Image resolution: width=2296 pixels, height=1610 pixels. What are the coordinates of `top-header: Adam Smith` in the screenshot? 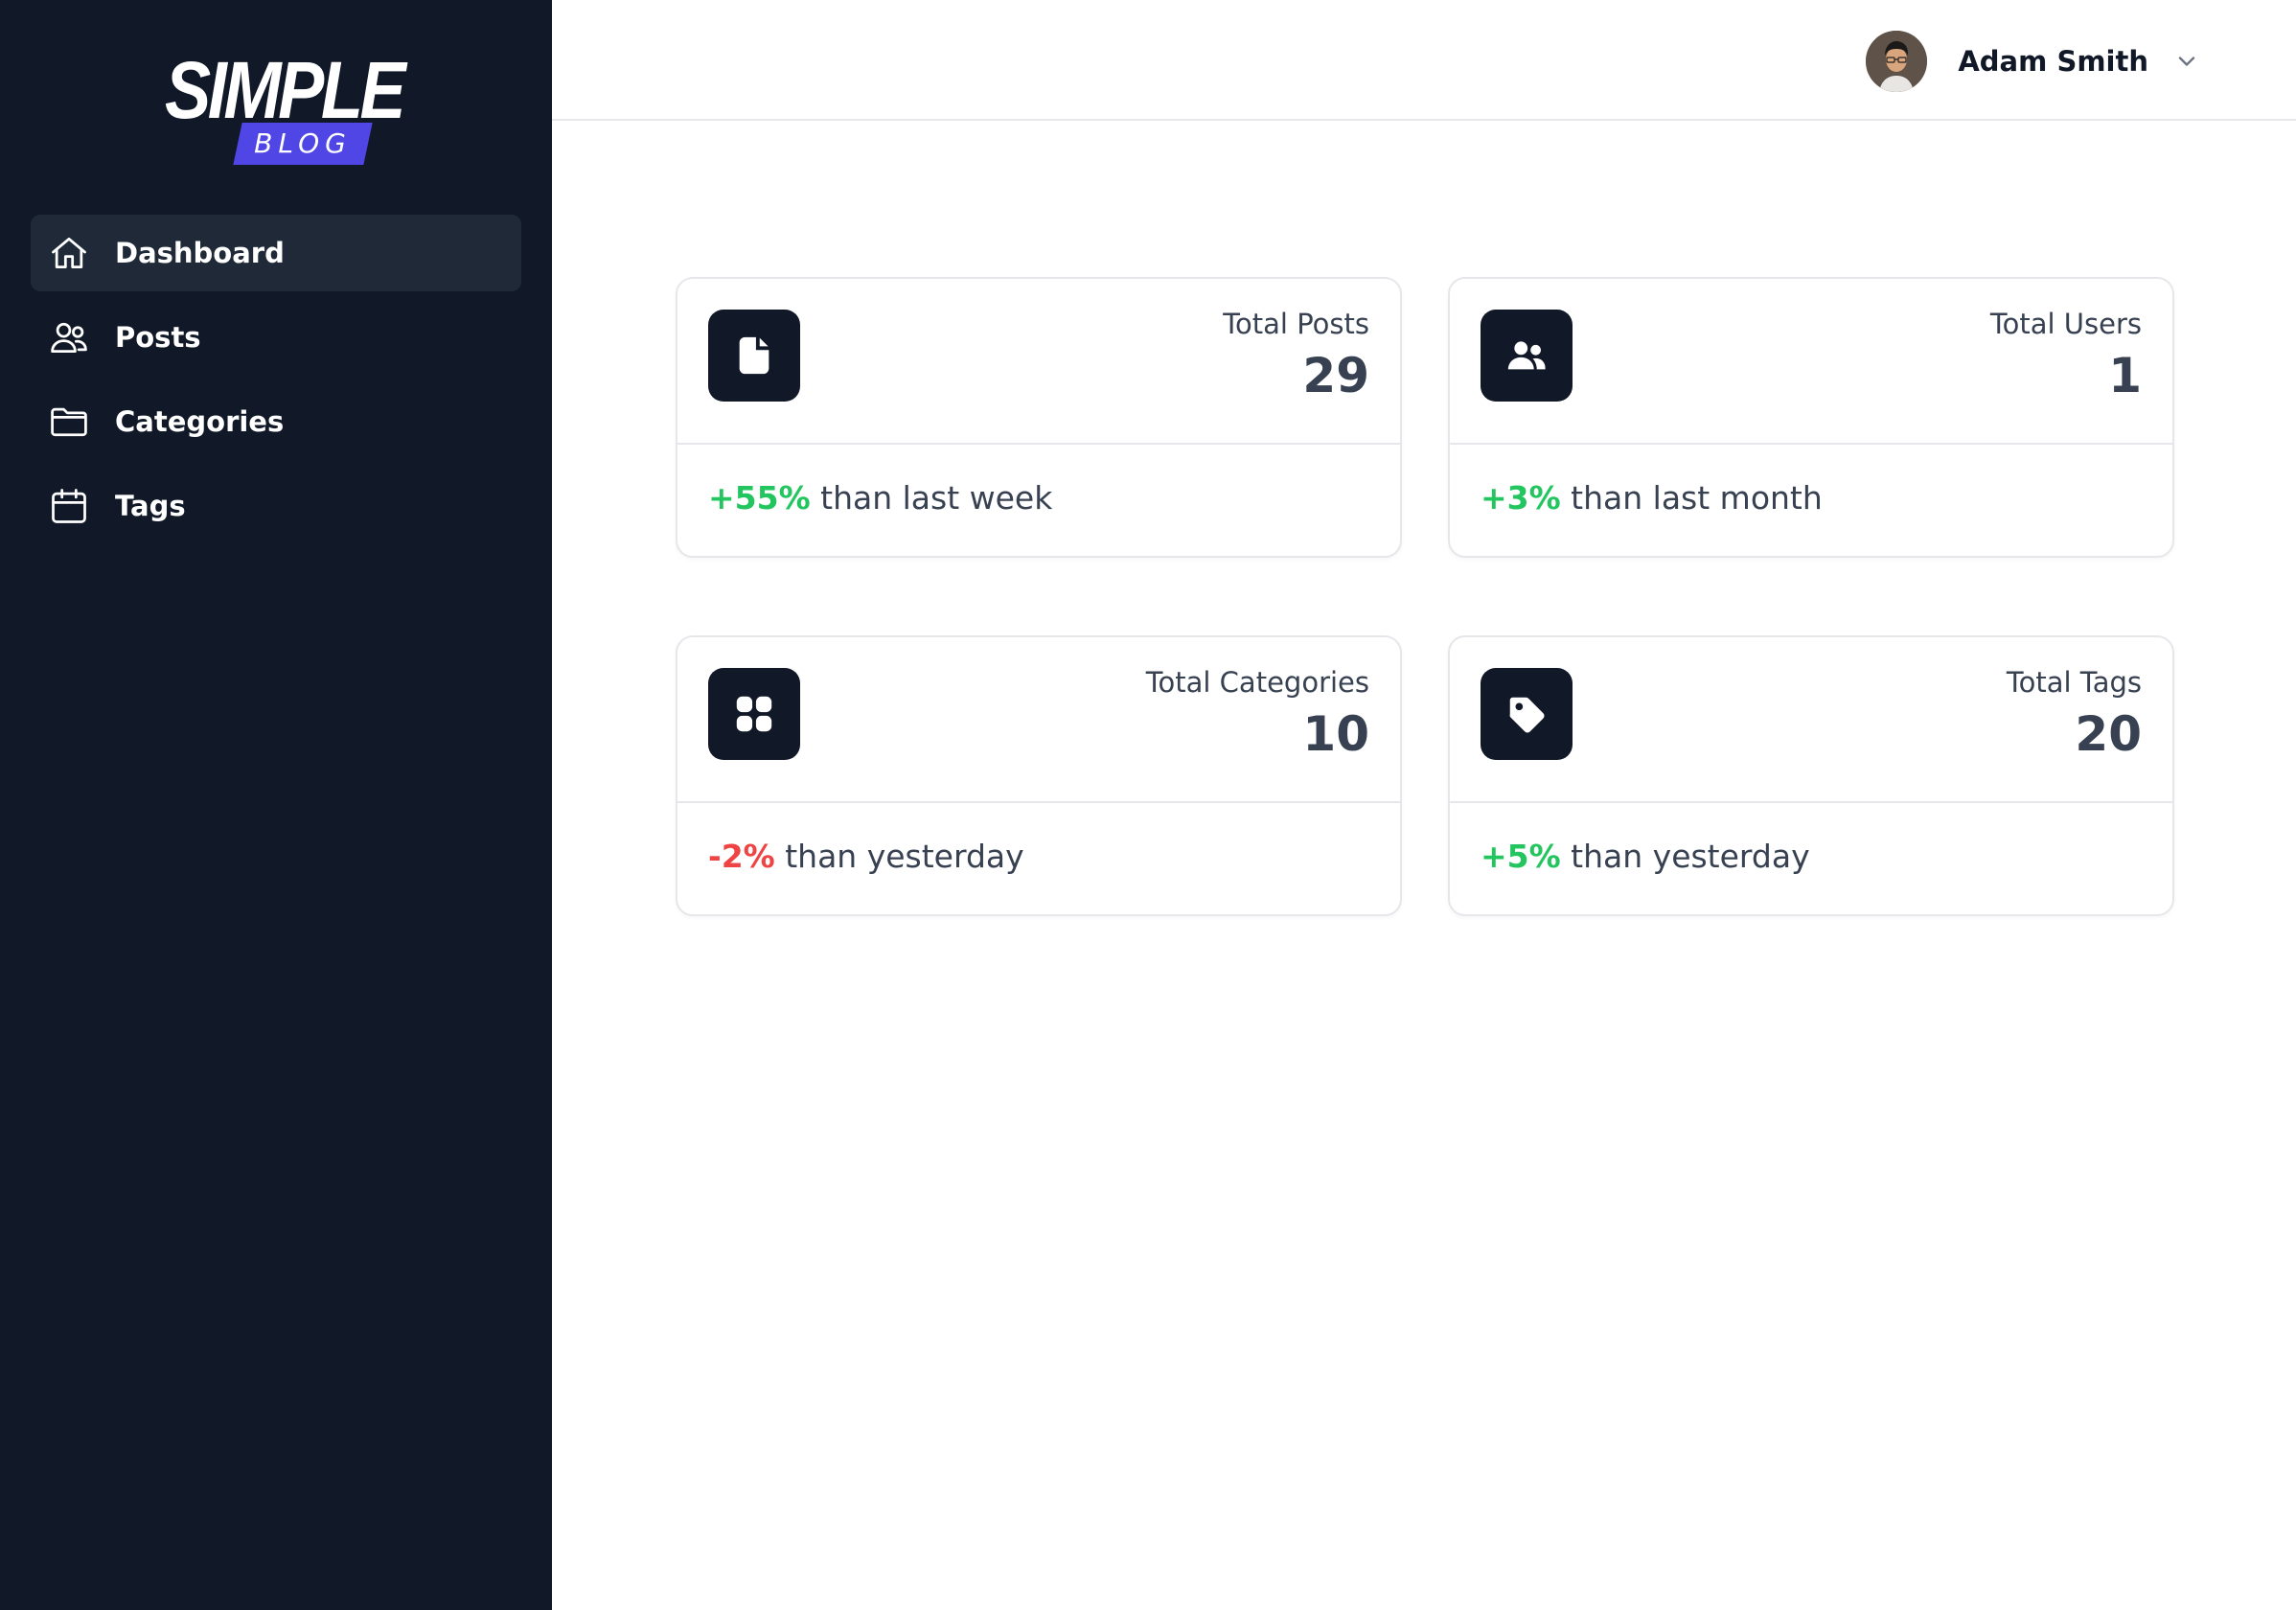 It's located at (1424, 60).